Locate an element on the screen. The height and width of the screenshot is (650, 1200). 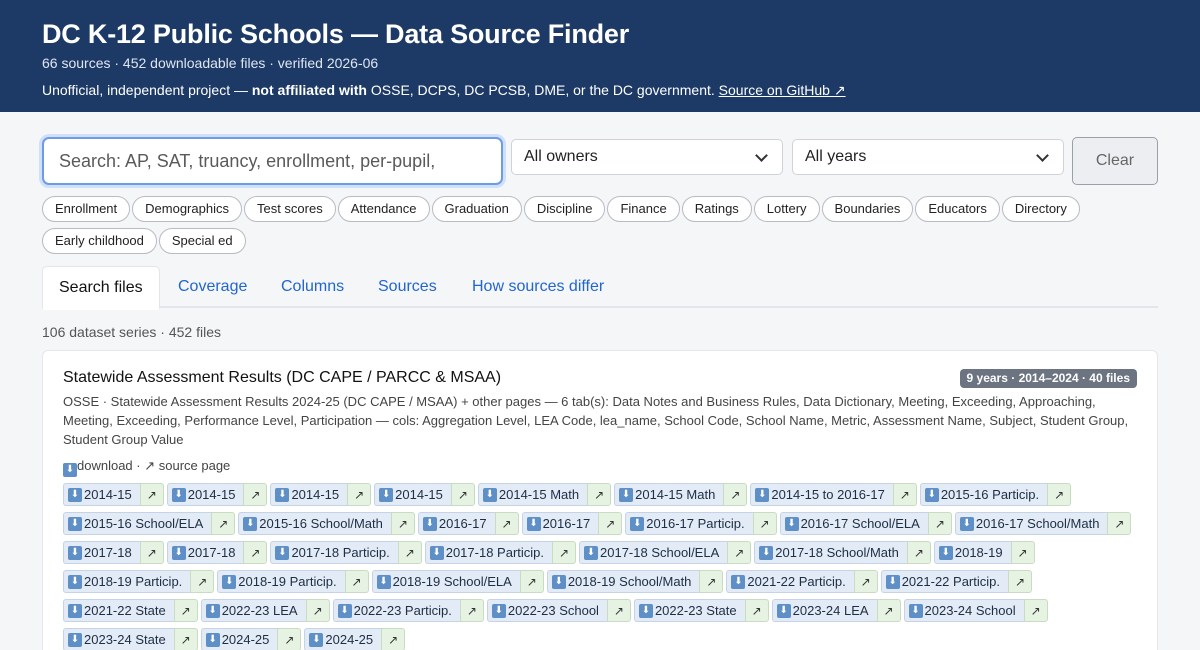
file-download-button: ⬇ 2016-17 School/ELA is located at coordinates (853, 523).